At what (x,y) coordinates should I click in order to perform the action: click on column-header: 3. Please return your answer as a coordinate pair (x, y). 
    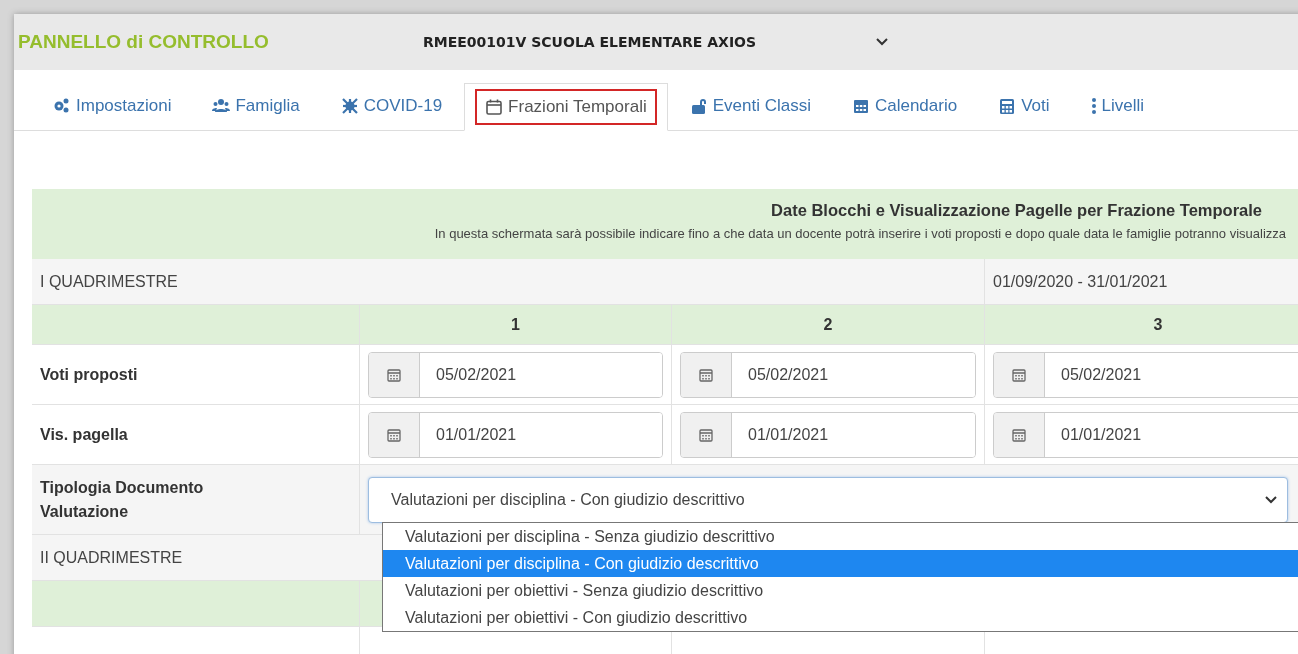
    Looking at the image, I should click on (1158, 324).